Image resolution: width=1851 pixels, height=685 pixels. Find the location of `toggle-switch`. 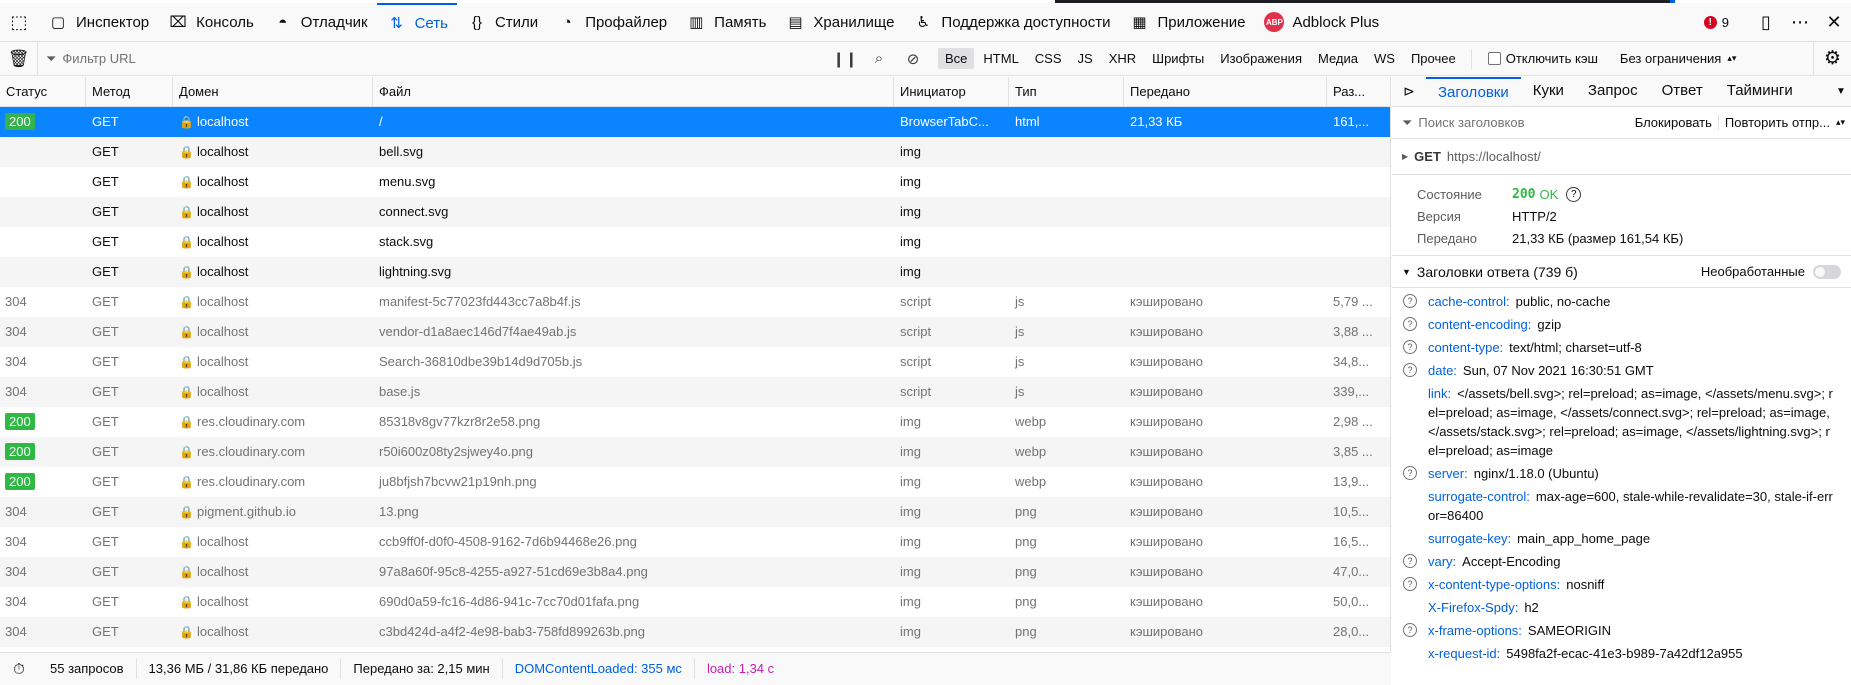

toggle-switch is located at coordinates (1827, 271).